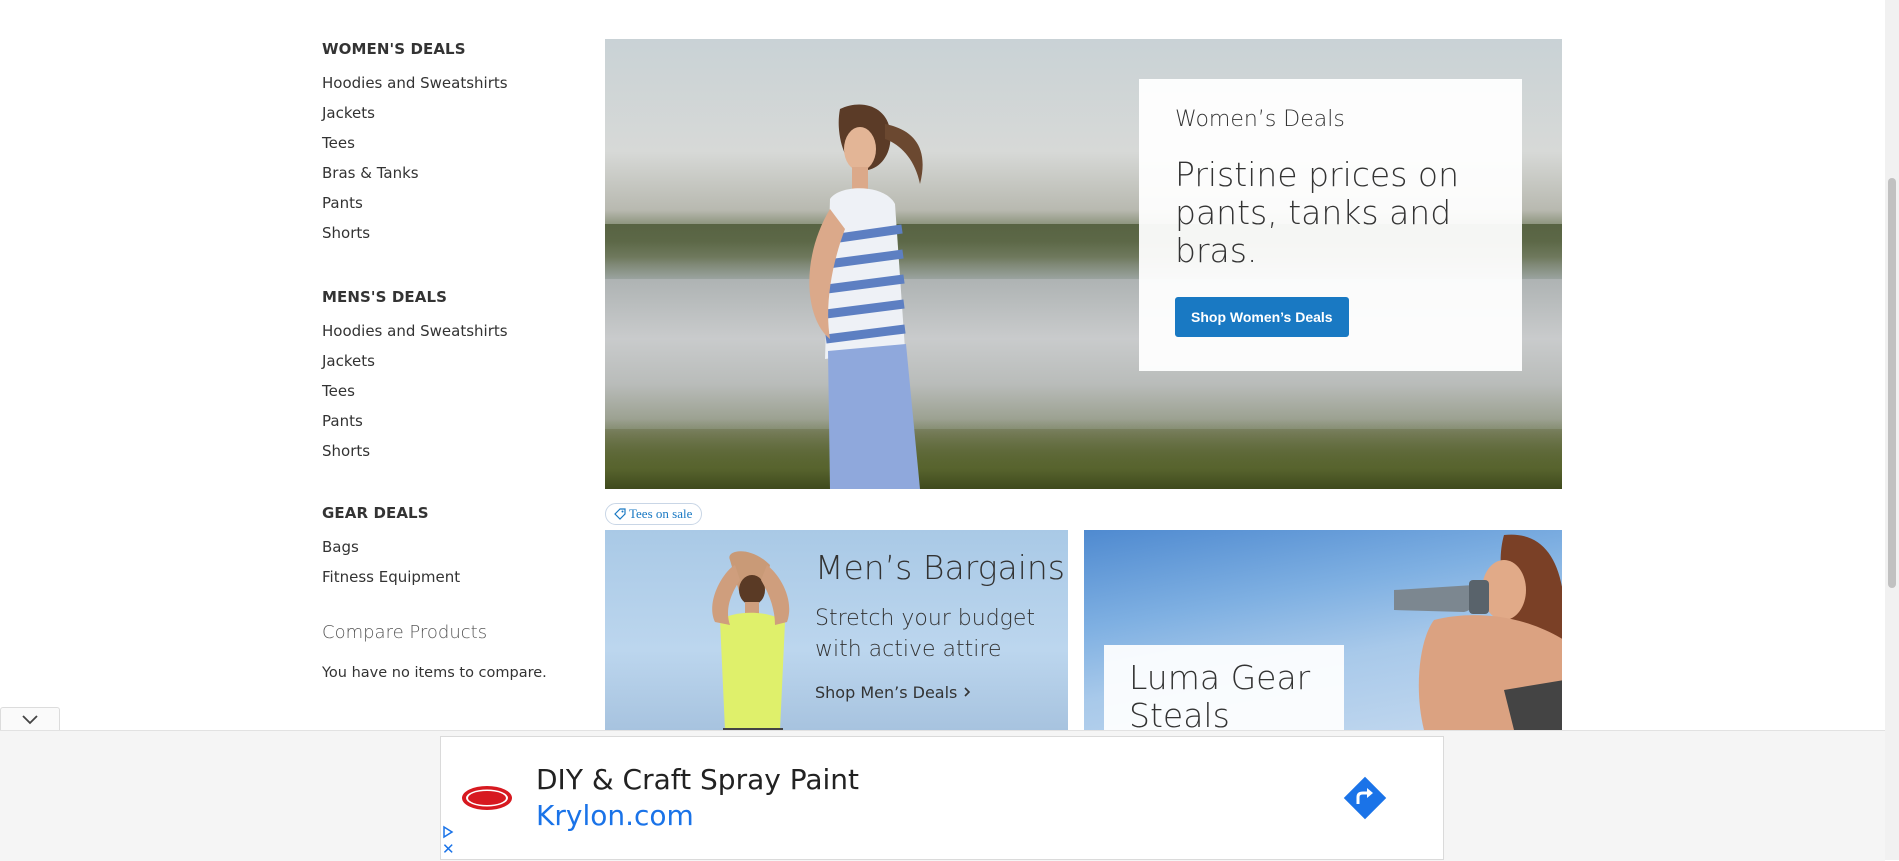 The width and height of the screenshot is (1899, 861). What do you see at coordinates (967, 692) in the screenshot?
I see `chevron-right-icon` at bounding box center [967, 692].